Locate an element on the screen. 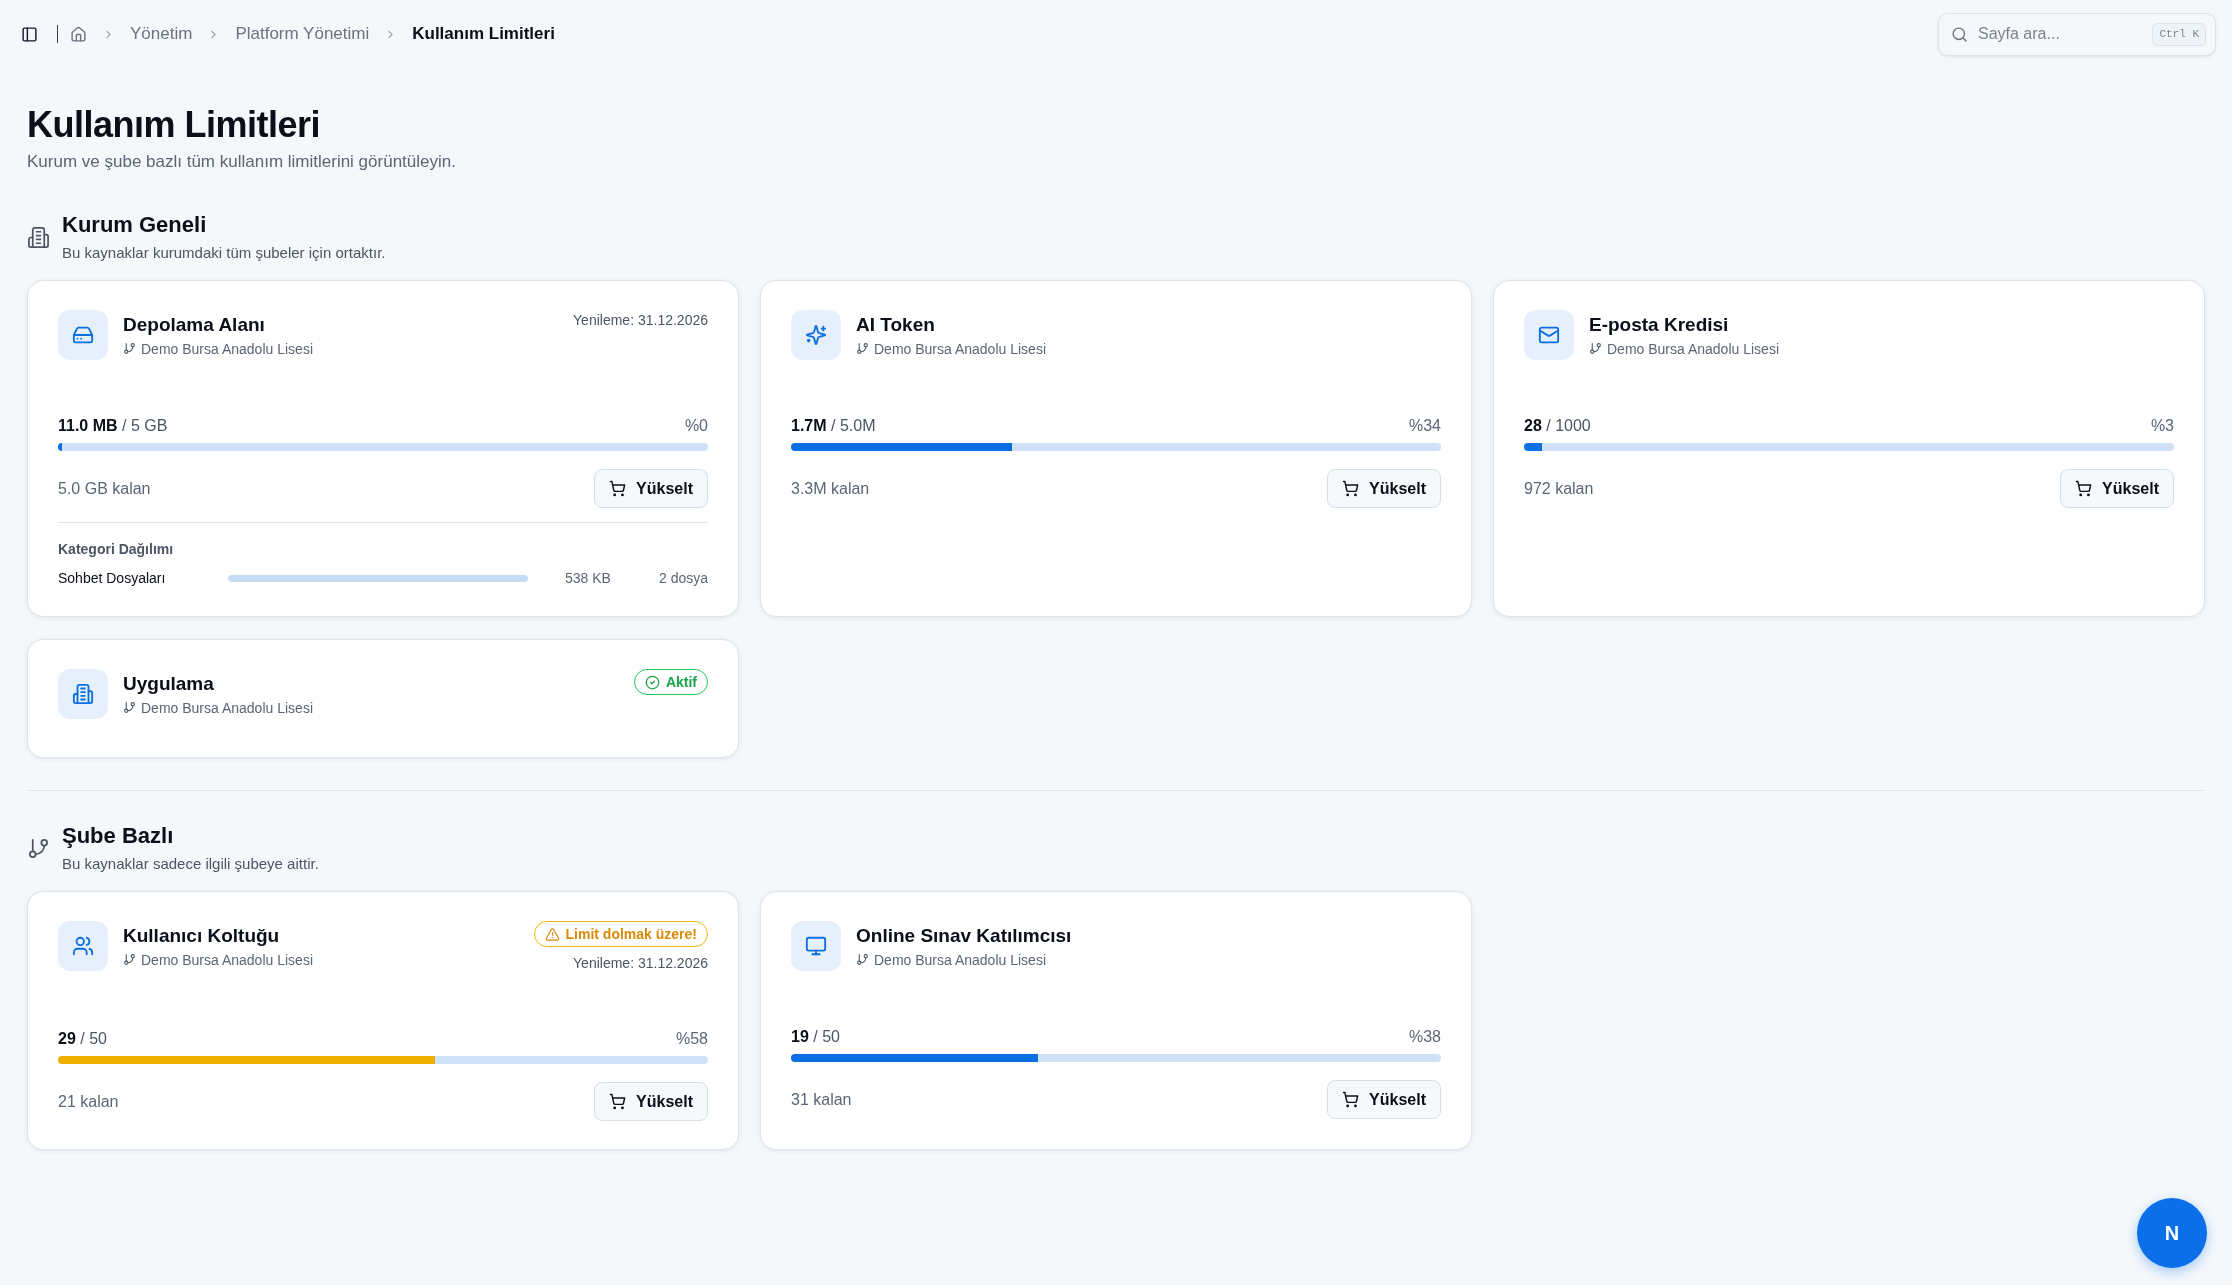 The width and height of the screenshot is (2232, 1285). check-circle-icon is located at coordinates (652, 682).